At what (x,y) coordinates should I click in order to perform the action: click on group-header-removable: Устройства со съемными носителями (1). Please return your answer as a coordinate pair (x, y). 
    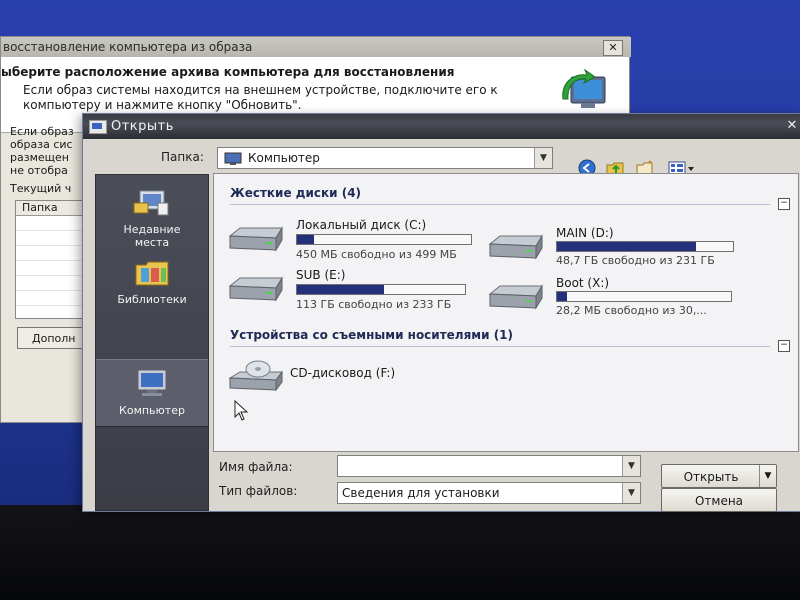
    Looking at the image, I should click on (371, 335).